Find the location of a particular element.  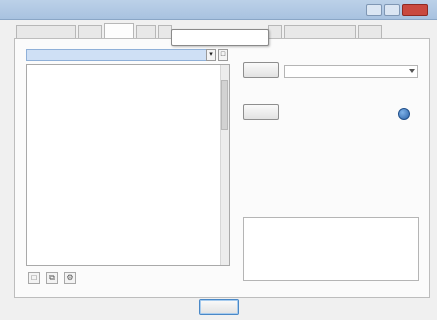

close-button is located at coordinates (415, 10).